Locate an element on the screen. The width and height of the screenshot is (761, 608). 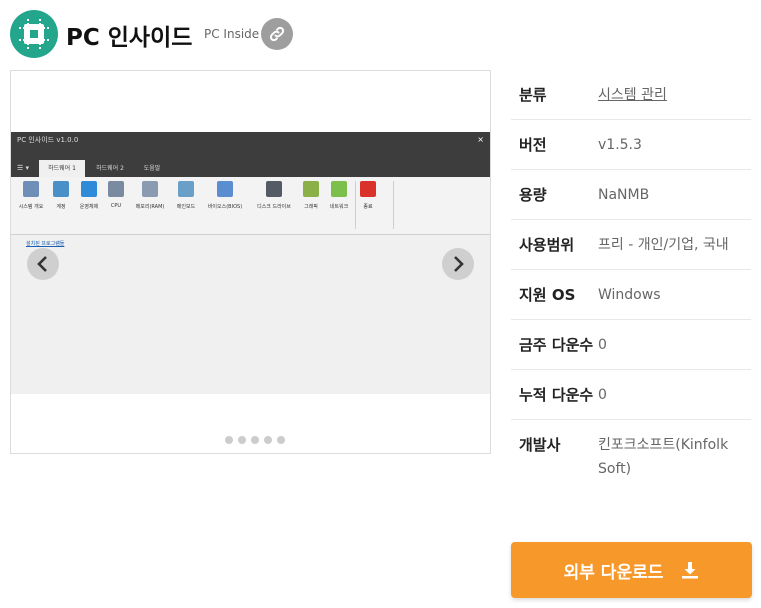
system-overview-icon is located at coordinates (31, 189).